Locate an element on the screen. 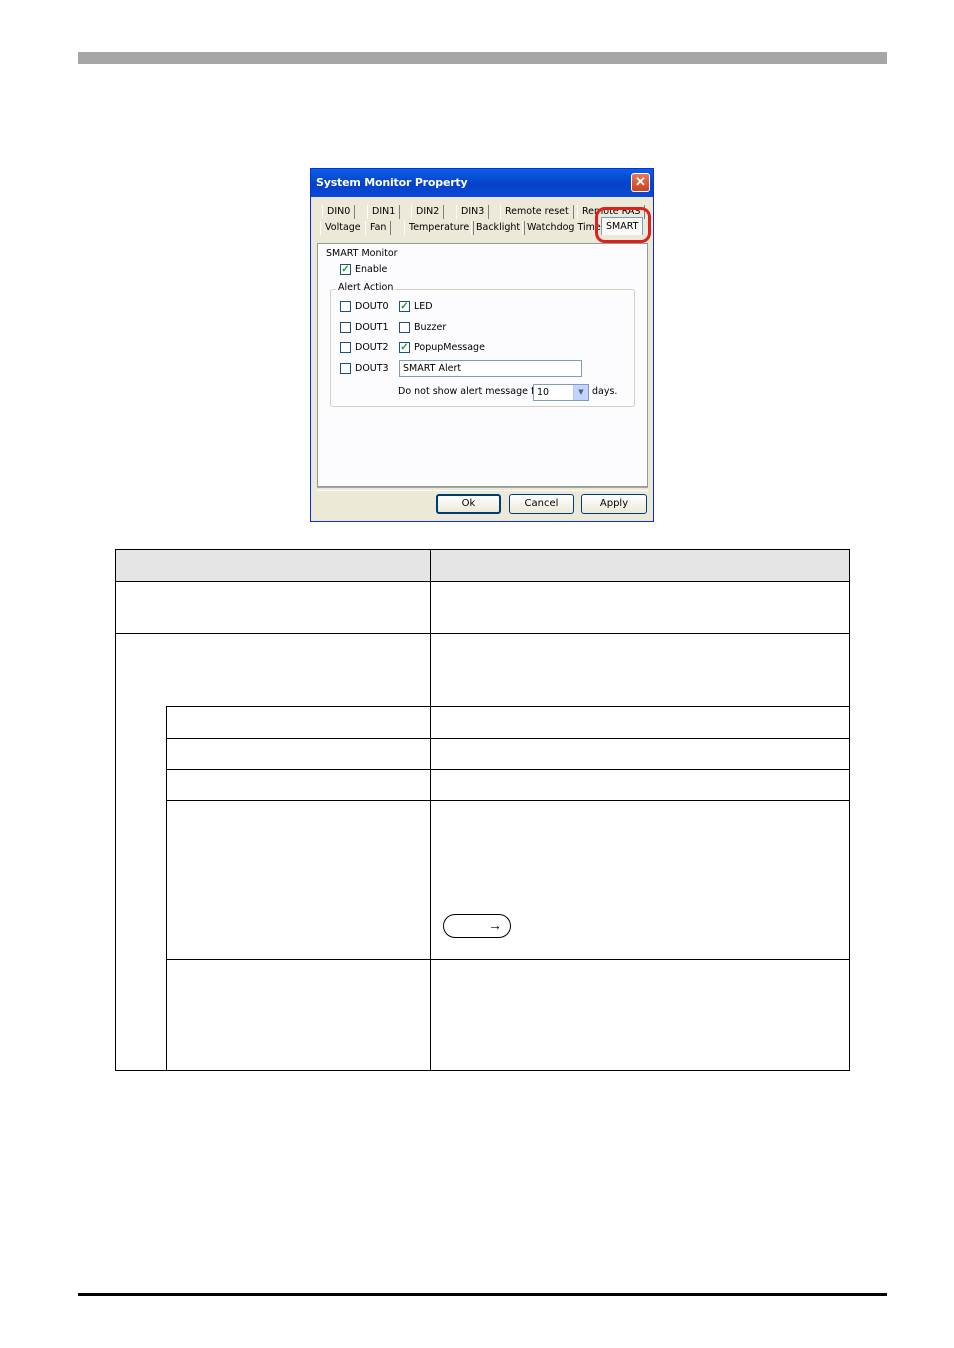 Image resolution: width=954 pixels, height=1348 pixels. days-suffix-label: days. is located at coordinates (605, 391).